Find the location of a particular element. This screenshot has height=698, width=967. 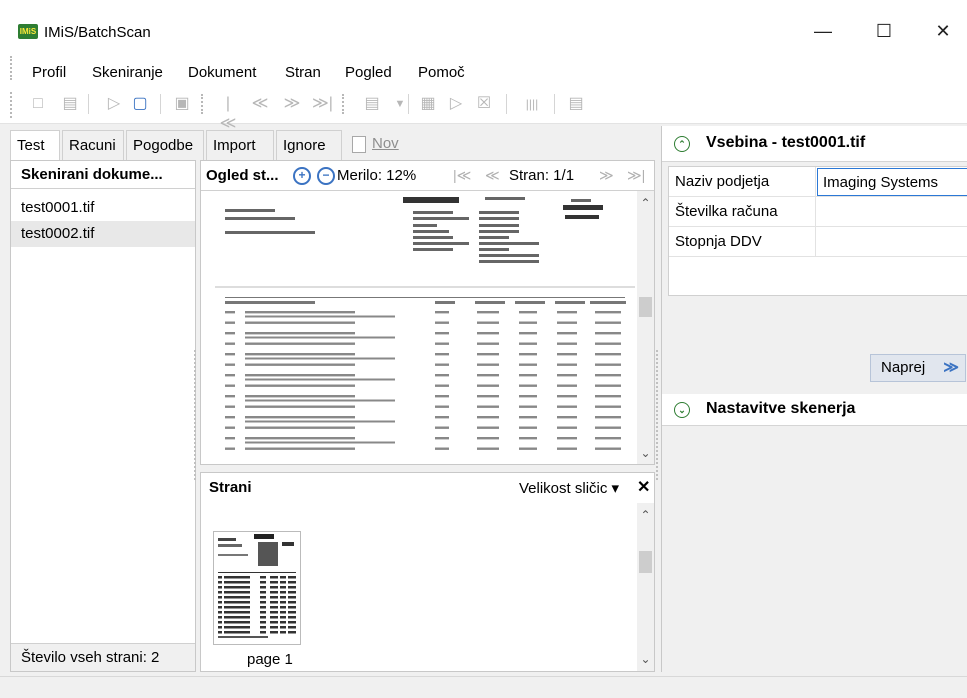

menu-pogled: Pogled is located at coordinates (368, 72).